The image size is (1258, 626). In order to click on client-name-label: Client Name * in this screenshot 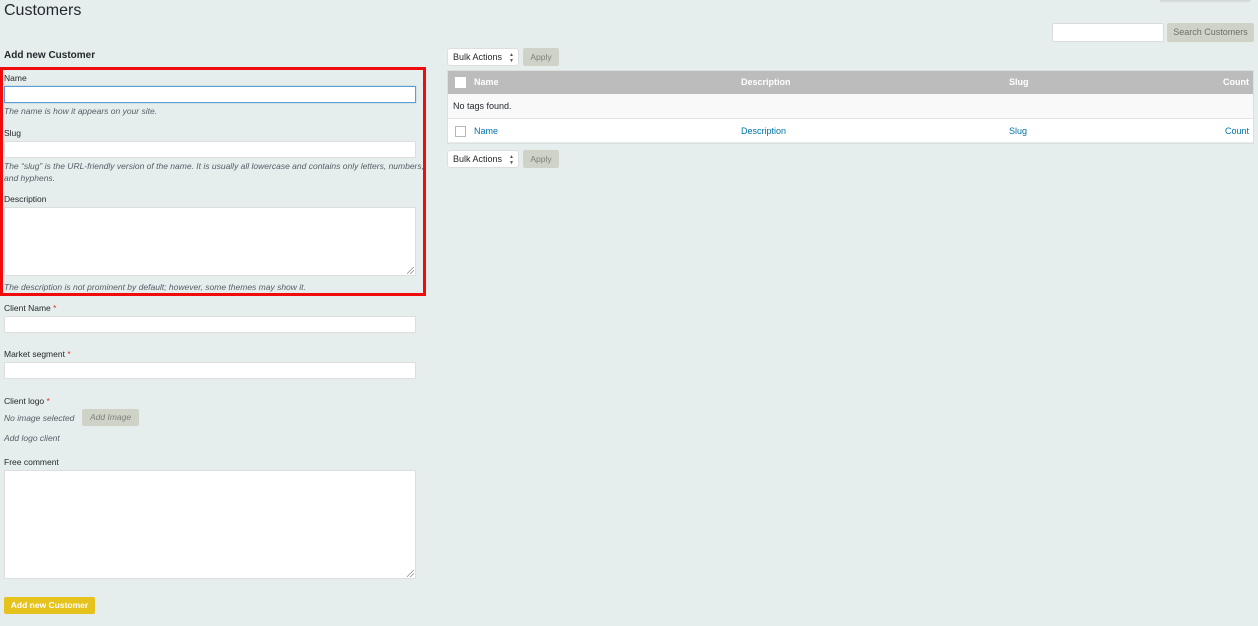, I will do `click(30, 308)`.